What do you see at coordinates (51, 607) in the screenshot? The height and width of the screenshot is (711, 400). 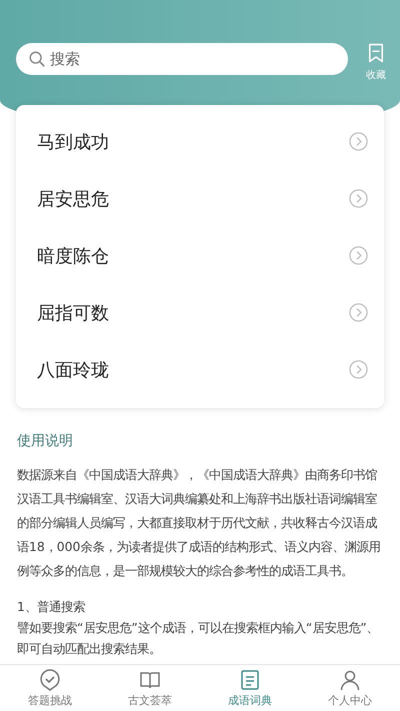 I see `subsection-title: 1、普通搜索` at bounding box center [51, 607].